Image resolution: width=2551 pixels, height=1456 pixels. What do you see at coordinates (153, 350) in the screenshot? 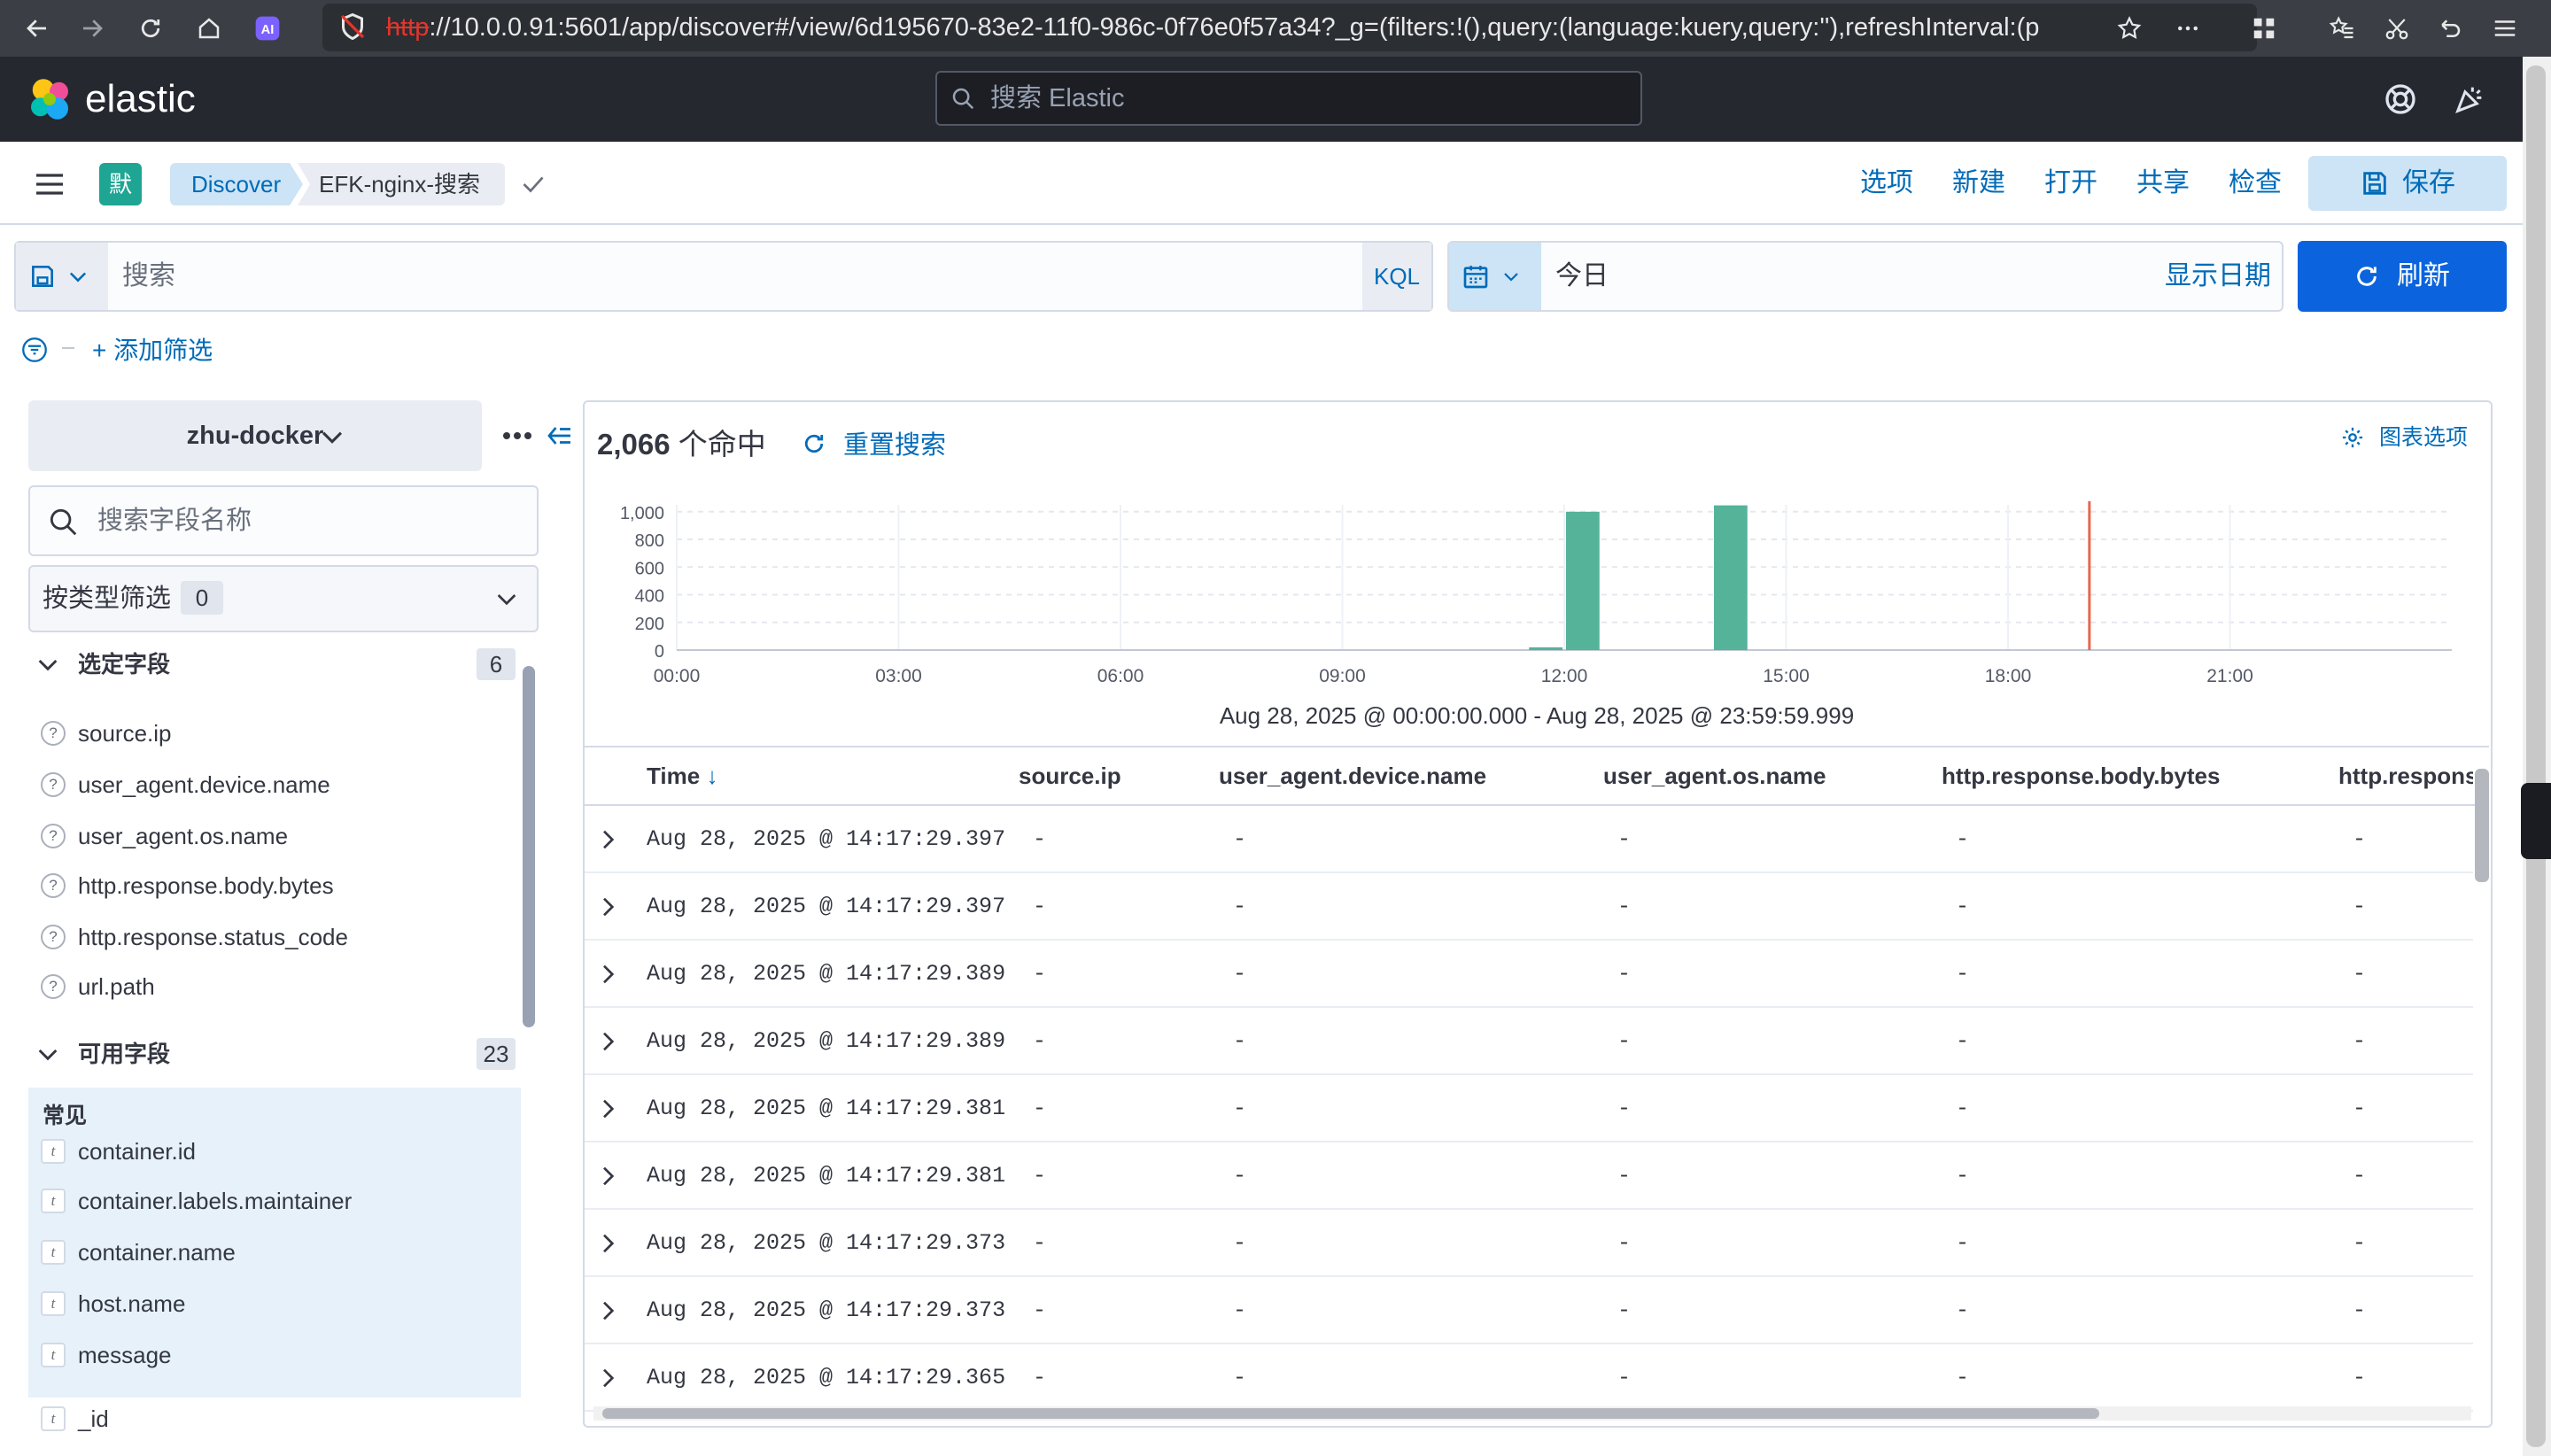
I see `add-filter-button: + 添加筛选` at bounding box center [153, 350].